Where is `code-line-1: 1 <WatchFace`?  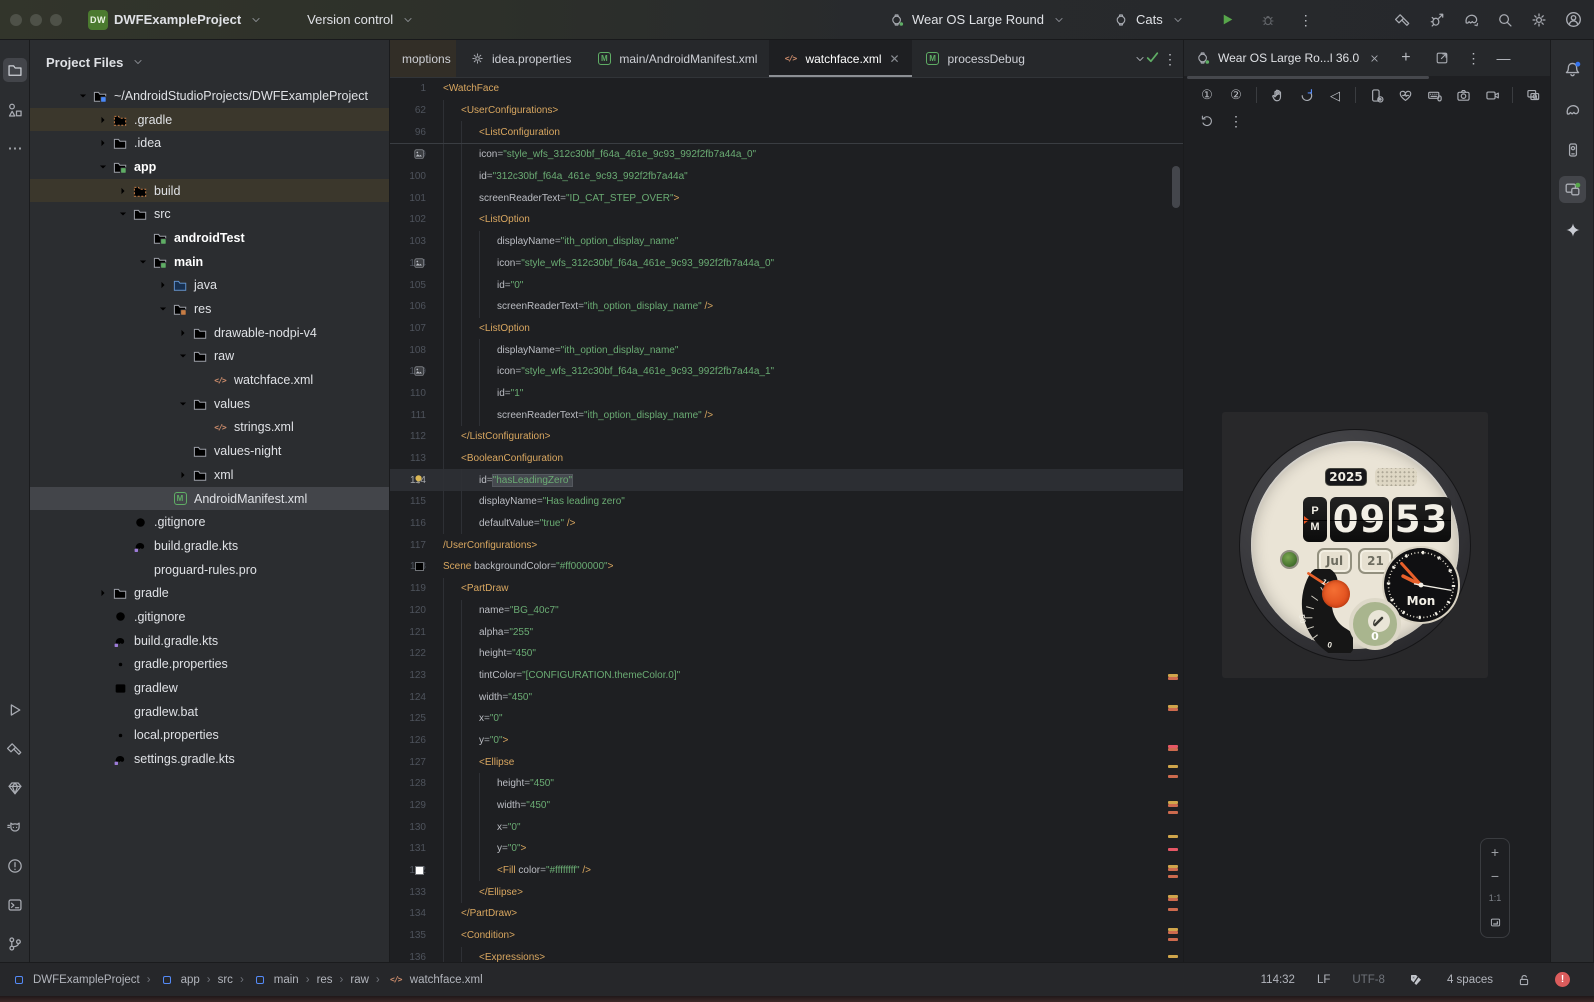 code-line-1: 1 <WatchFace is located at coordinates (786, 89).